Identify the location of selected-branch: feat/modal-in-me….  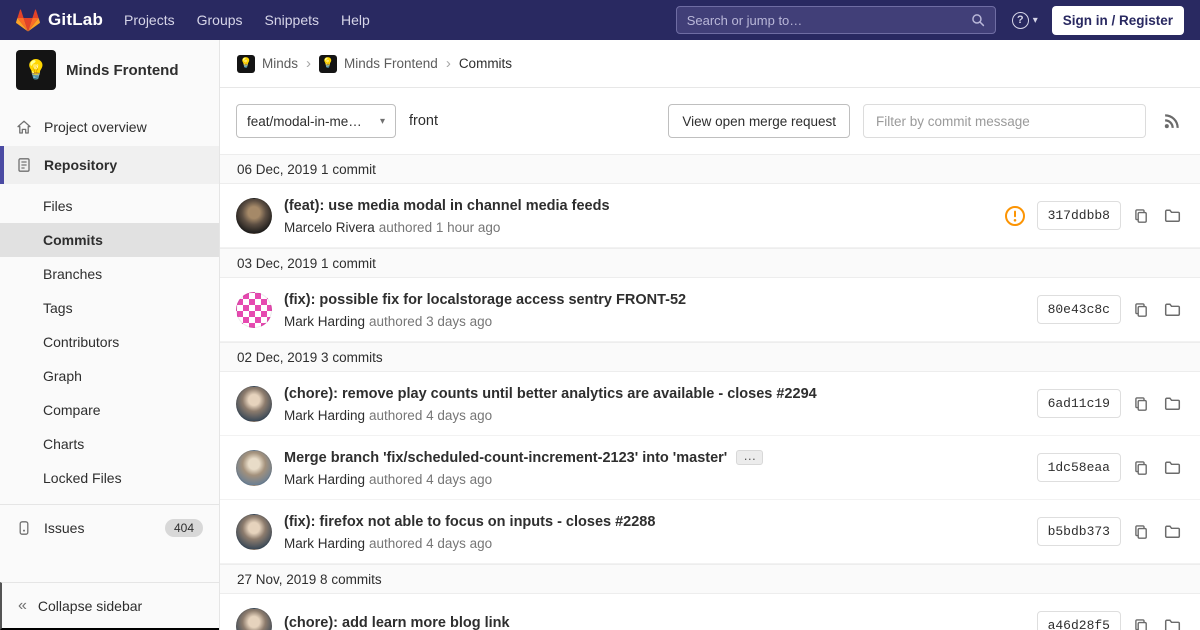
(304, 121).